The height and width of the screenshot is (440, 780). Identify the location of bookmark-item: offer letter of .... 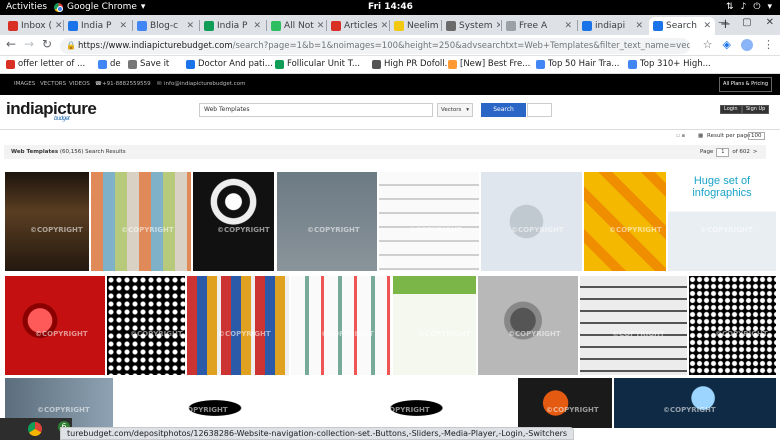
(45, 64).